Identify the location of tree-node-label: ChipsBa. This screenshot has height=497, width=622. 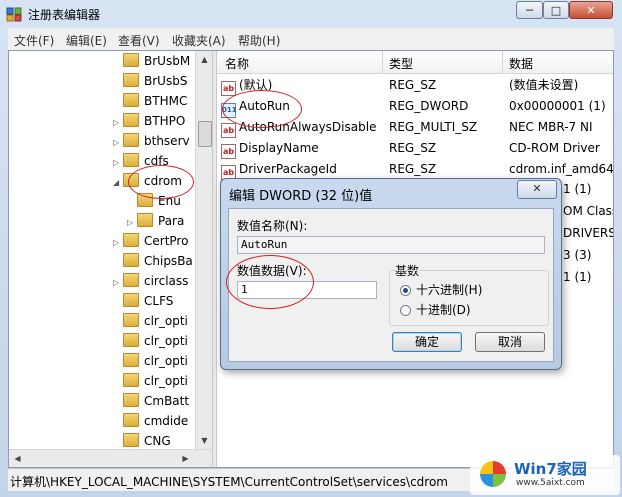
(168, 261).